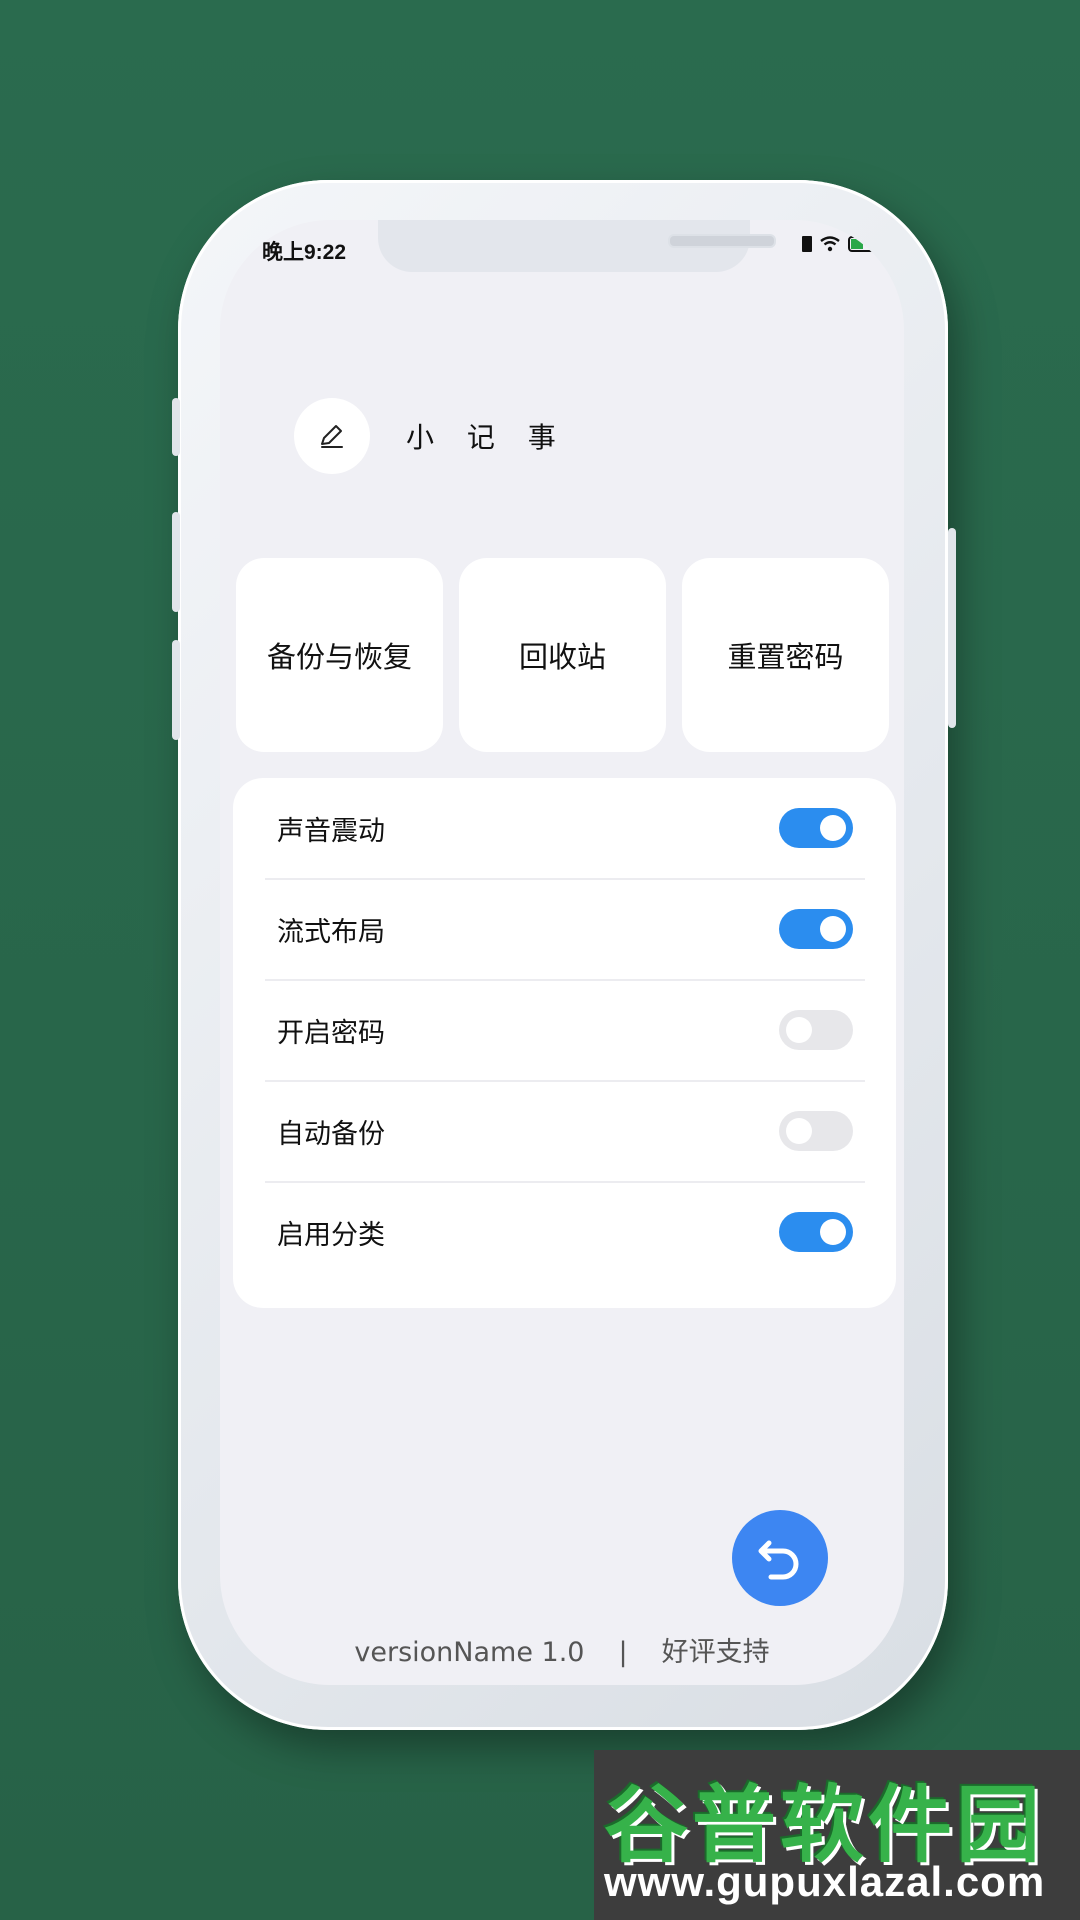 The height and width of the screenshot is (1920, 1080). Describe the element at coordinates (487, 437) in the screenshot. I see `app-title: 小 记 事` at that location.